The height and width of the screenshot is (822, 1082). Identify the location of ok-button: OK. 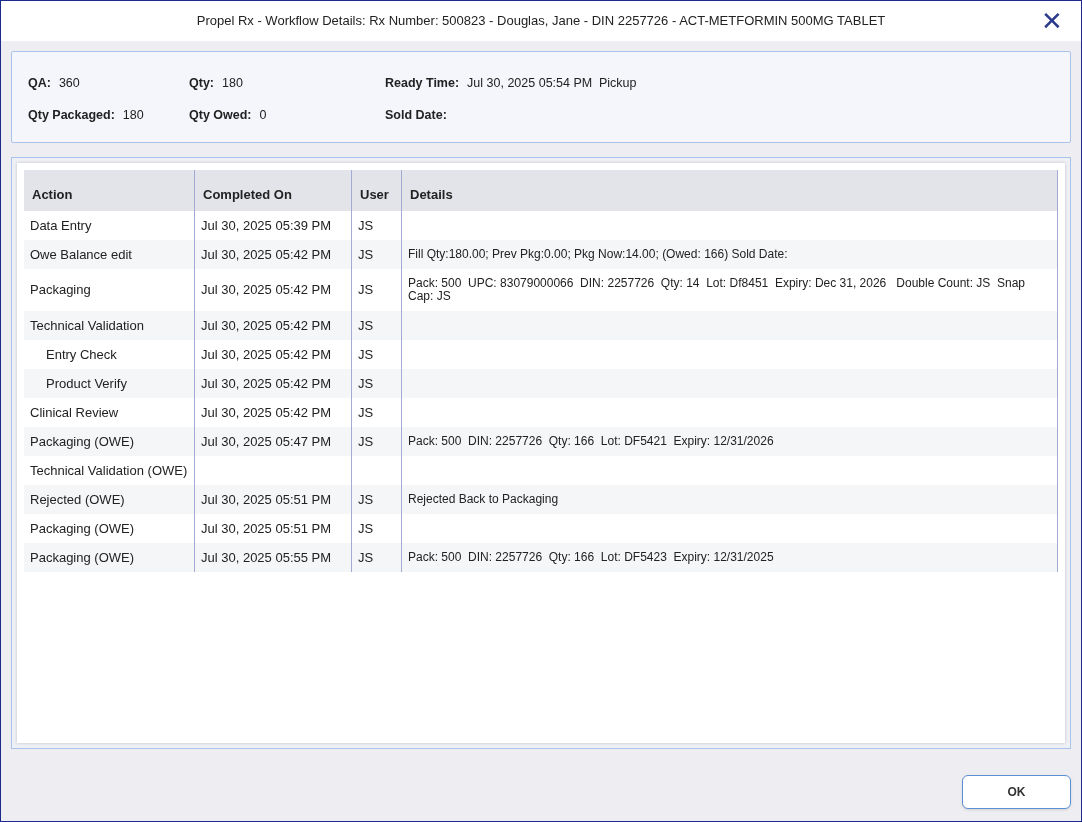
(1016, 792).